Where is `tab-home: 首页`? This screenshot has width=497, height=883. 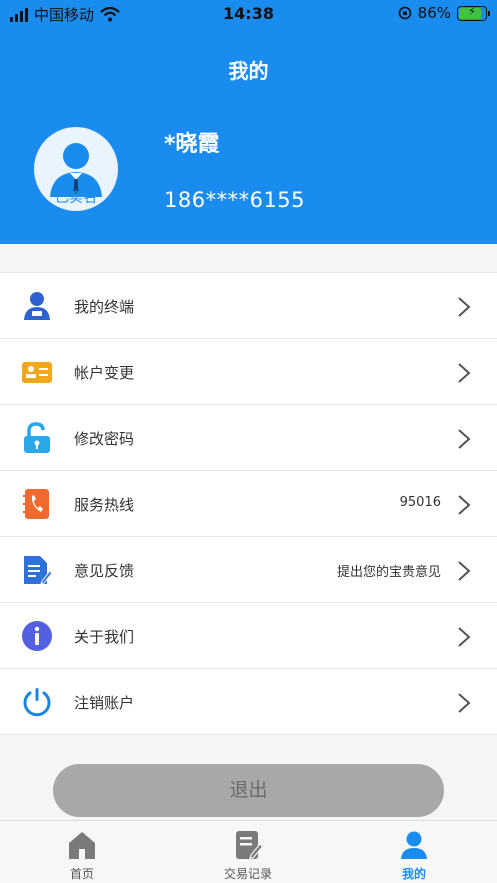 tab-home: 首页 is located at coordinates (82, 852).